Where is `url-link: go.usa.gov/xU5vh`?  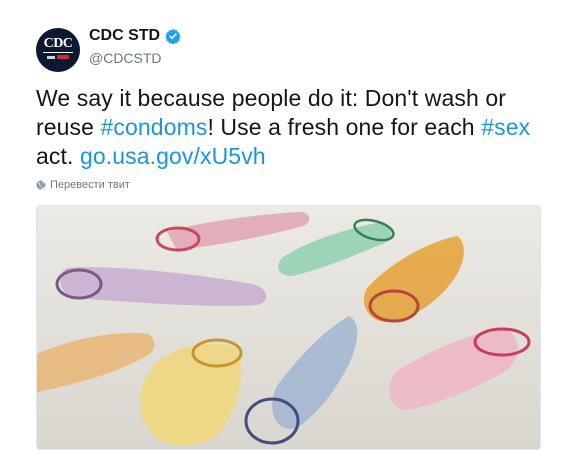
url-link: go.usa.gov/xU5vh is located at coordinates (173, 156).